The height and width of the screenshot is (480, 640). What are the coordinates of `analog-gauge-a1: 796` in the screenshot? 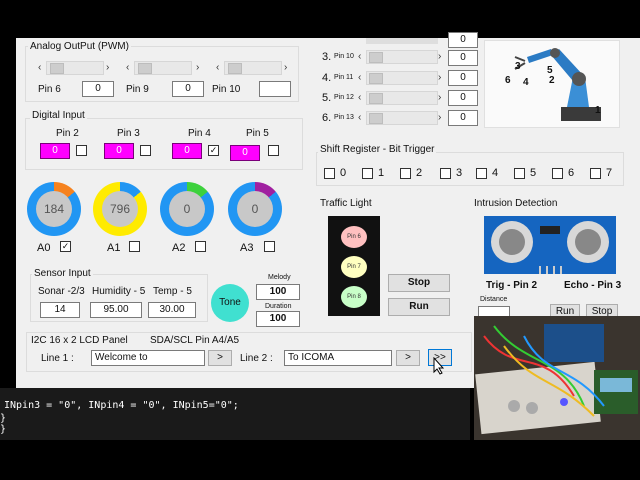 It's located at (120, 209).